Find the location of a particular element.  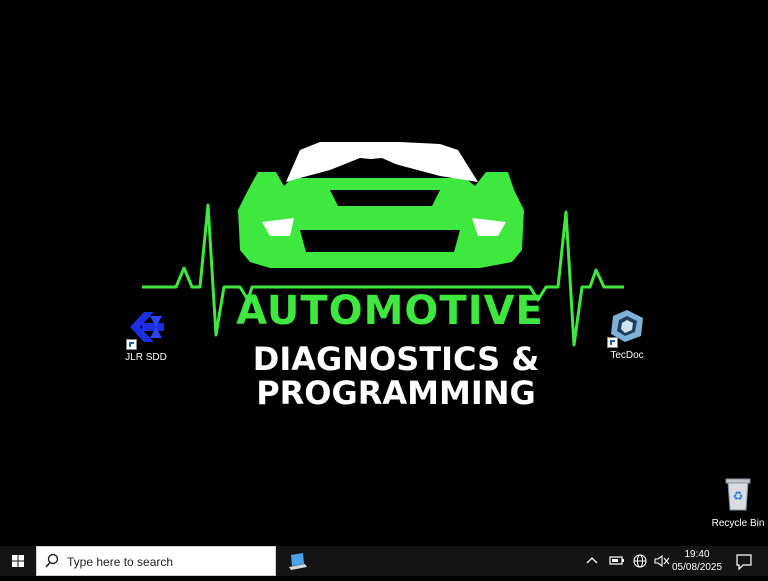

globe-network-icon is located at coordinates (640, 561).